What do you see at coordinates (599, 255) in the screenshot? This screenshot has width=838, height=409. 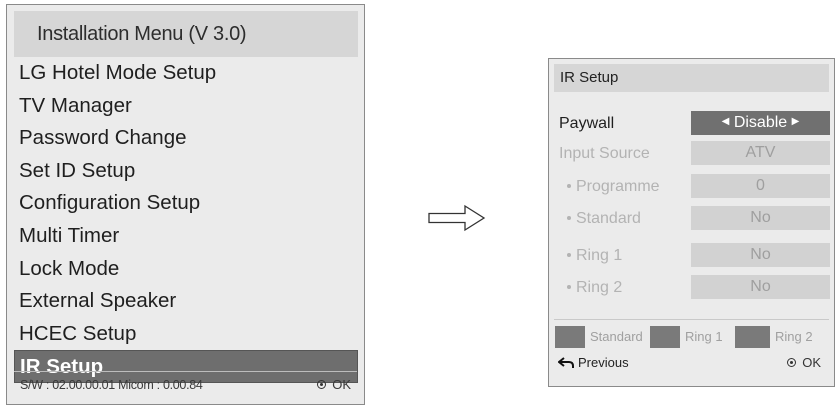 I see `ring-1-label-text: Ring 1` at bounding box center [599, 255].